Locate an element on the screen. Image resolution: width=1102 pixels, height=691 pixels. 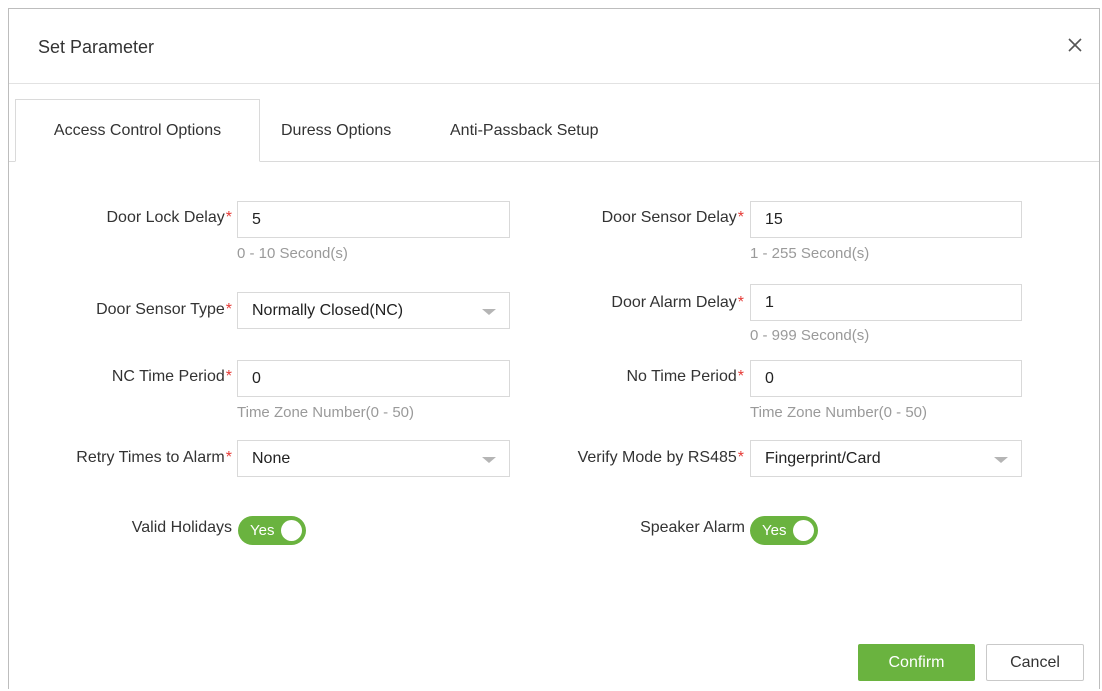
door-sensor-type-label: Door Sensor Type* is located at coordinates (164, 309).